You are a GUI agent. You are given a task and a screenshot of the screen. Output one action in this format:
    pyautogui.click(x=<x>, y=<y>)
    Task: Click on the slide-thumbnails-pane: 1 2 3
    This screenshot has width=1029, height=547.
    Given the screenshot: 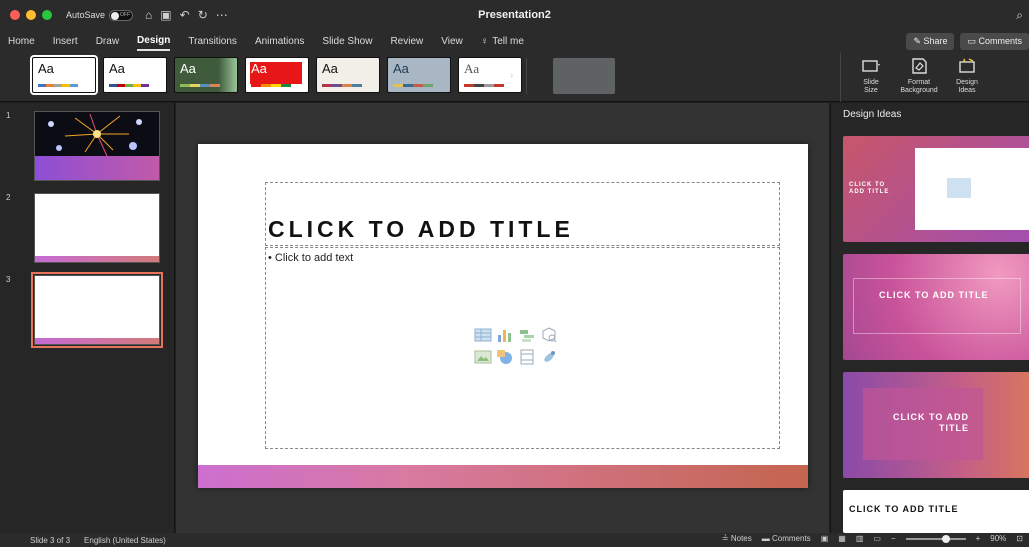 What is the action you would take?
    pyautogui.click(x=87, y=318)
    